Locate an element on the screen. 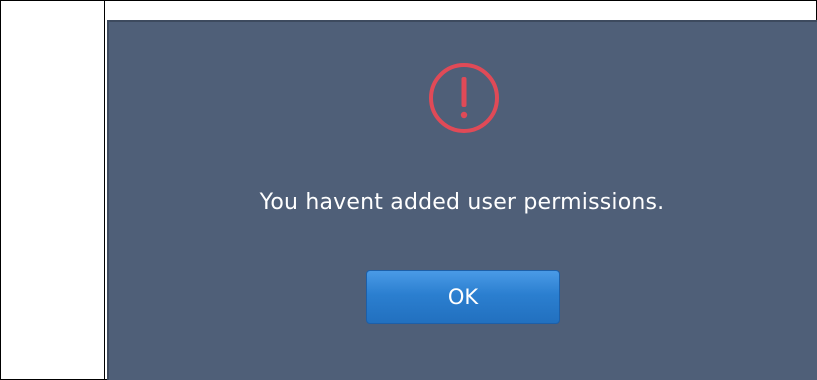 This screenshot has width=817, height=380. ok-button: OK is located at coordinates (463, 297).